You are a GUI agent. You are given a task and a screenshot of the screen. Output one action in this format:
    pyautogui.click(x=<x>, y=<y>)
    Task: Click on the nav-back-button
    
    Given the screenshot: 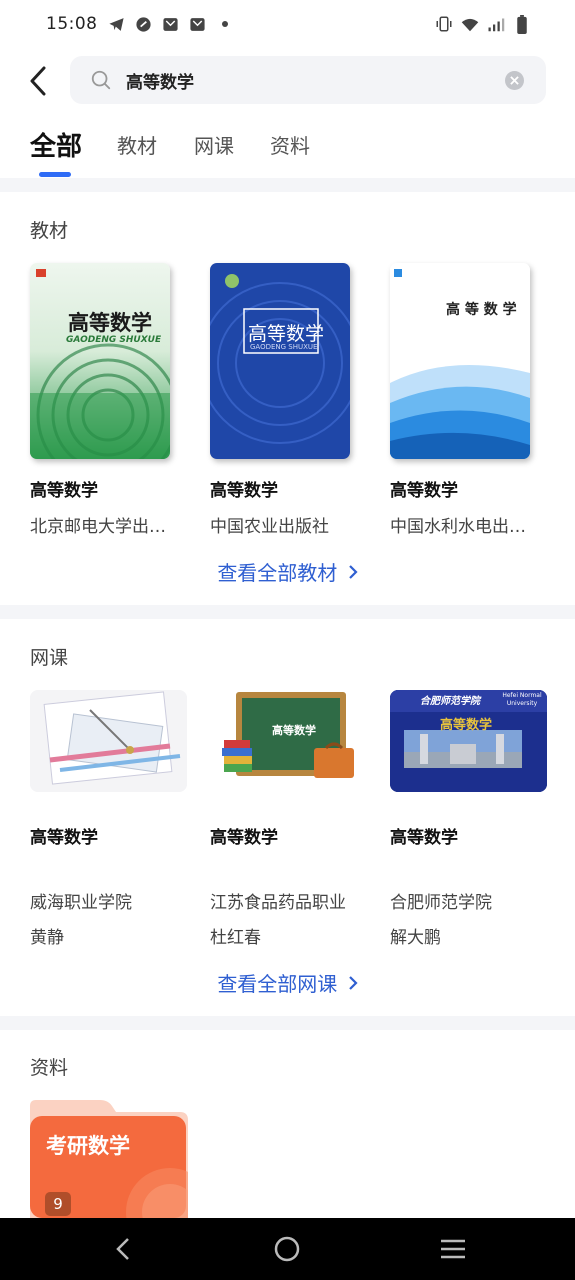 What is the action you would take?
    pyautogui.click(x=123, y=1249)
    